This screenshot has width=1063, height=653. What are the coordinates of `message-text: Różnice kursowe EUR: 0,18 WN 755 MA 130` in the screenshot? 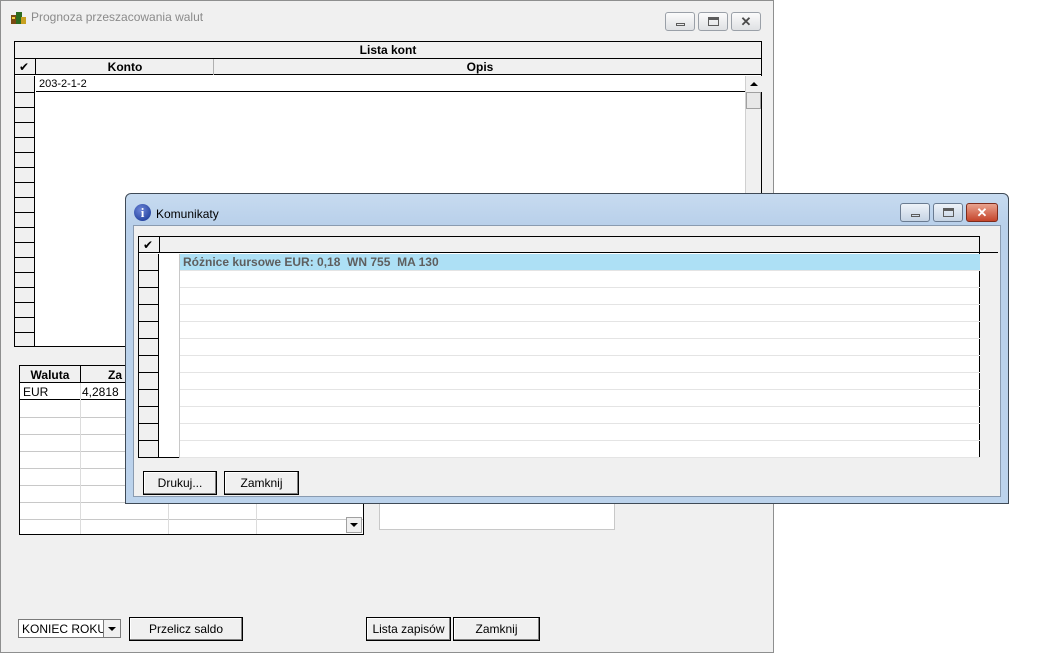 It's located at (311, 262).